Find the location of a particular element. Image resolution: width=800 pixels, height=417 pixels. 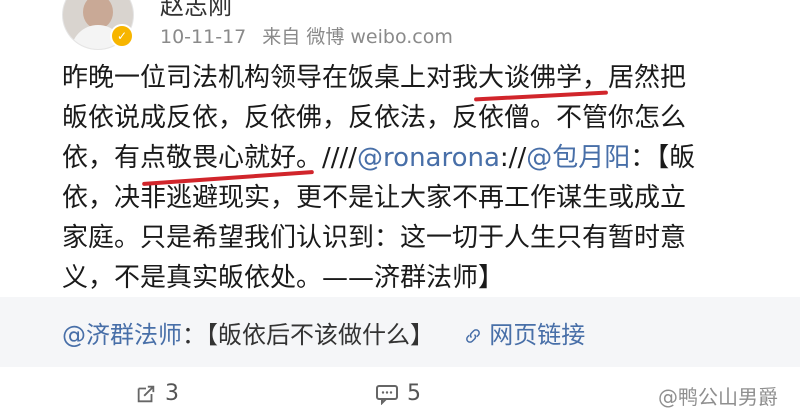

body-text-segment: 依，有点敬畏心就好。//// is located at coordinates (210, 158).